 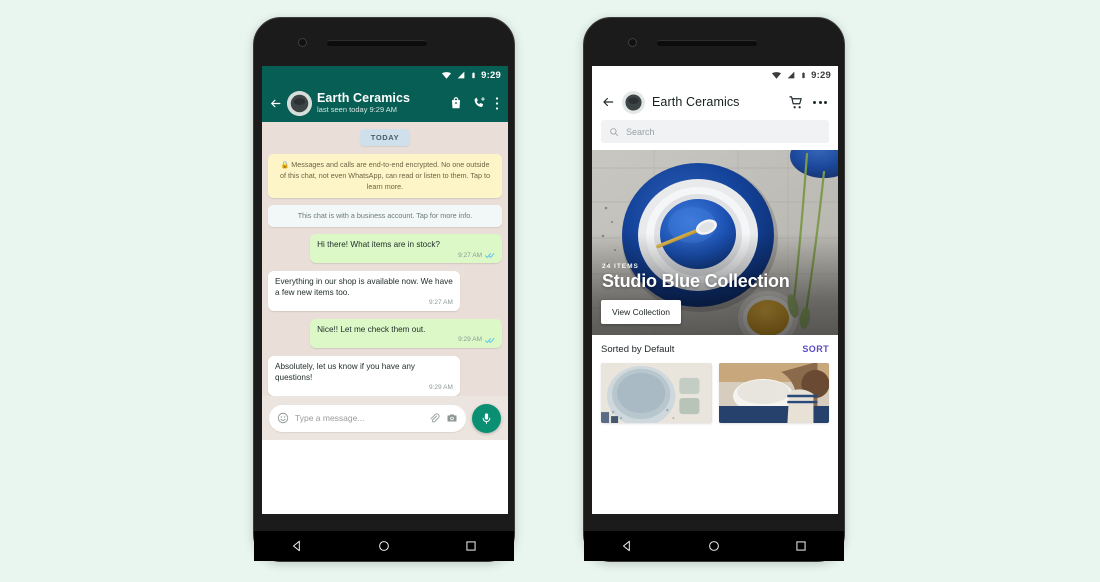 I want to click on contact-name: Earth Ceramics, so click(x=364, y=97).